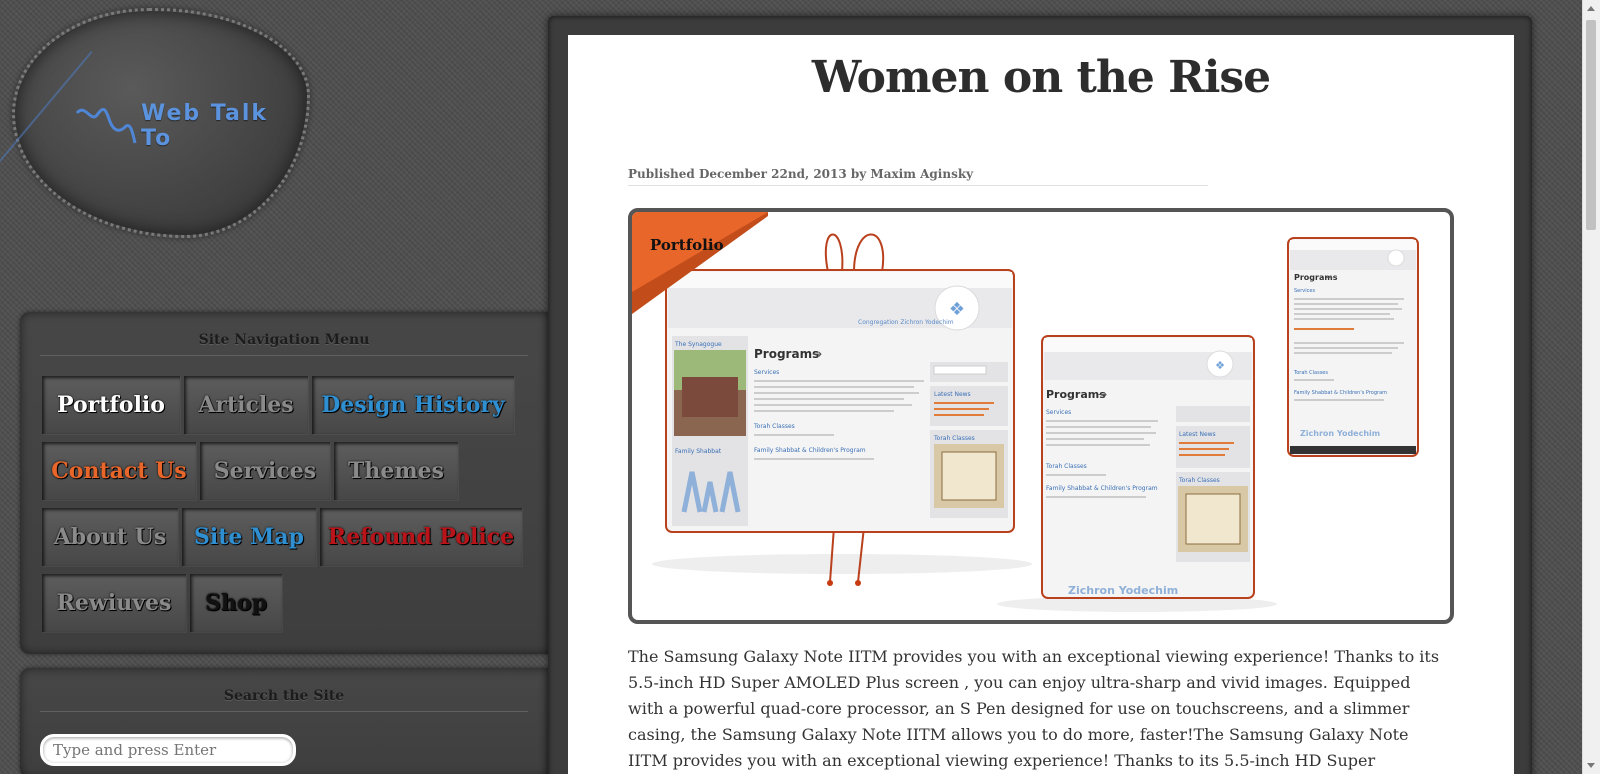 The width and height of the screenshot is (1600, 774). What do you see at coordinates (1591, 8) in the screenshot?
I see `scroll-up-arrow-icon` at bounding box center [1591, 8].